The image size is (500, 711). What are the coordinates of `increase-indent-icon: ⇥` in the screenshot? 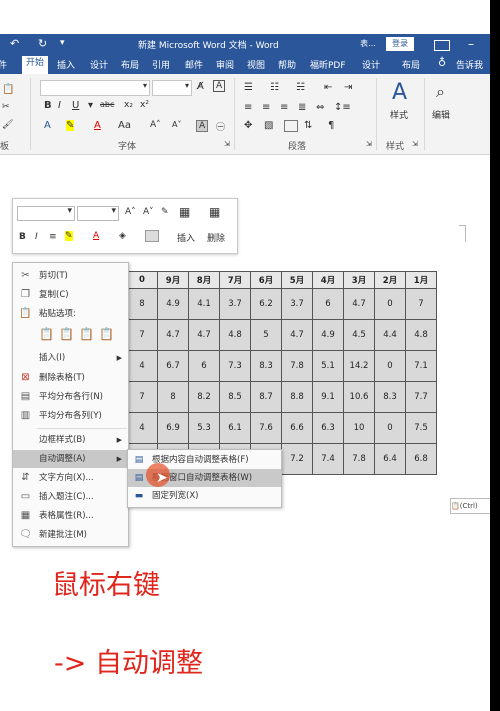 It's located at (348, 87).